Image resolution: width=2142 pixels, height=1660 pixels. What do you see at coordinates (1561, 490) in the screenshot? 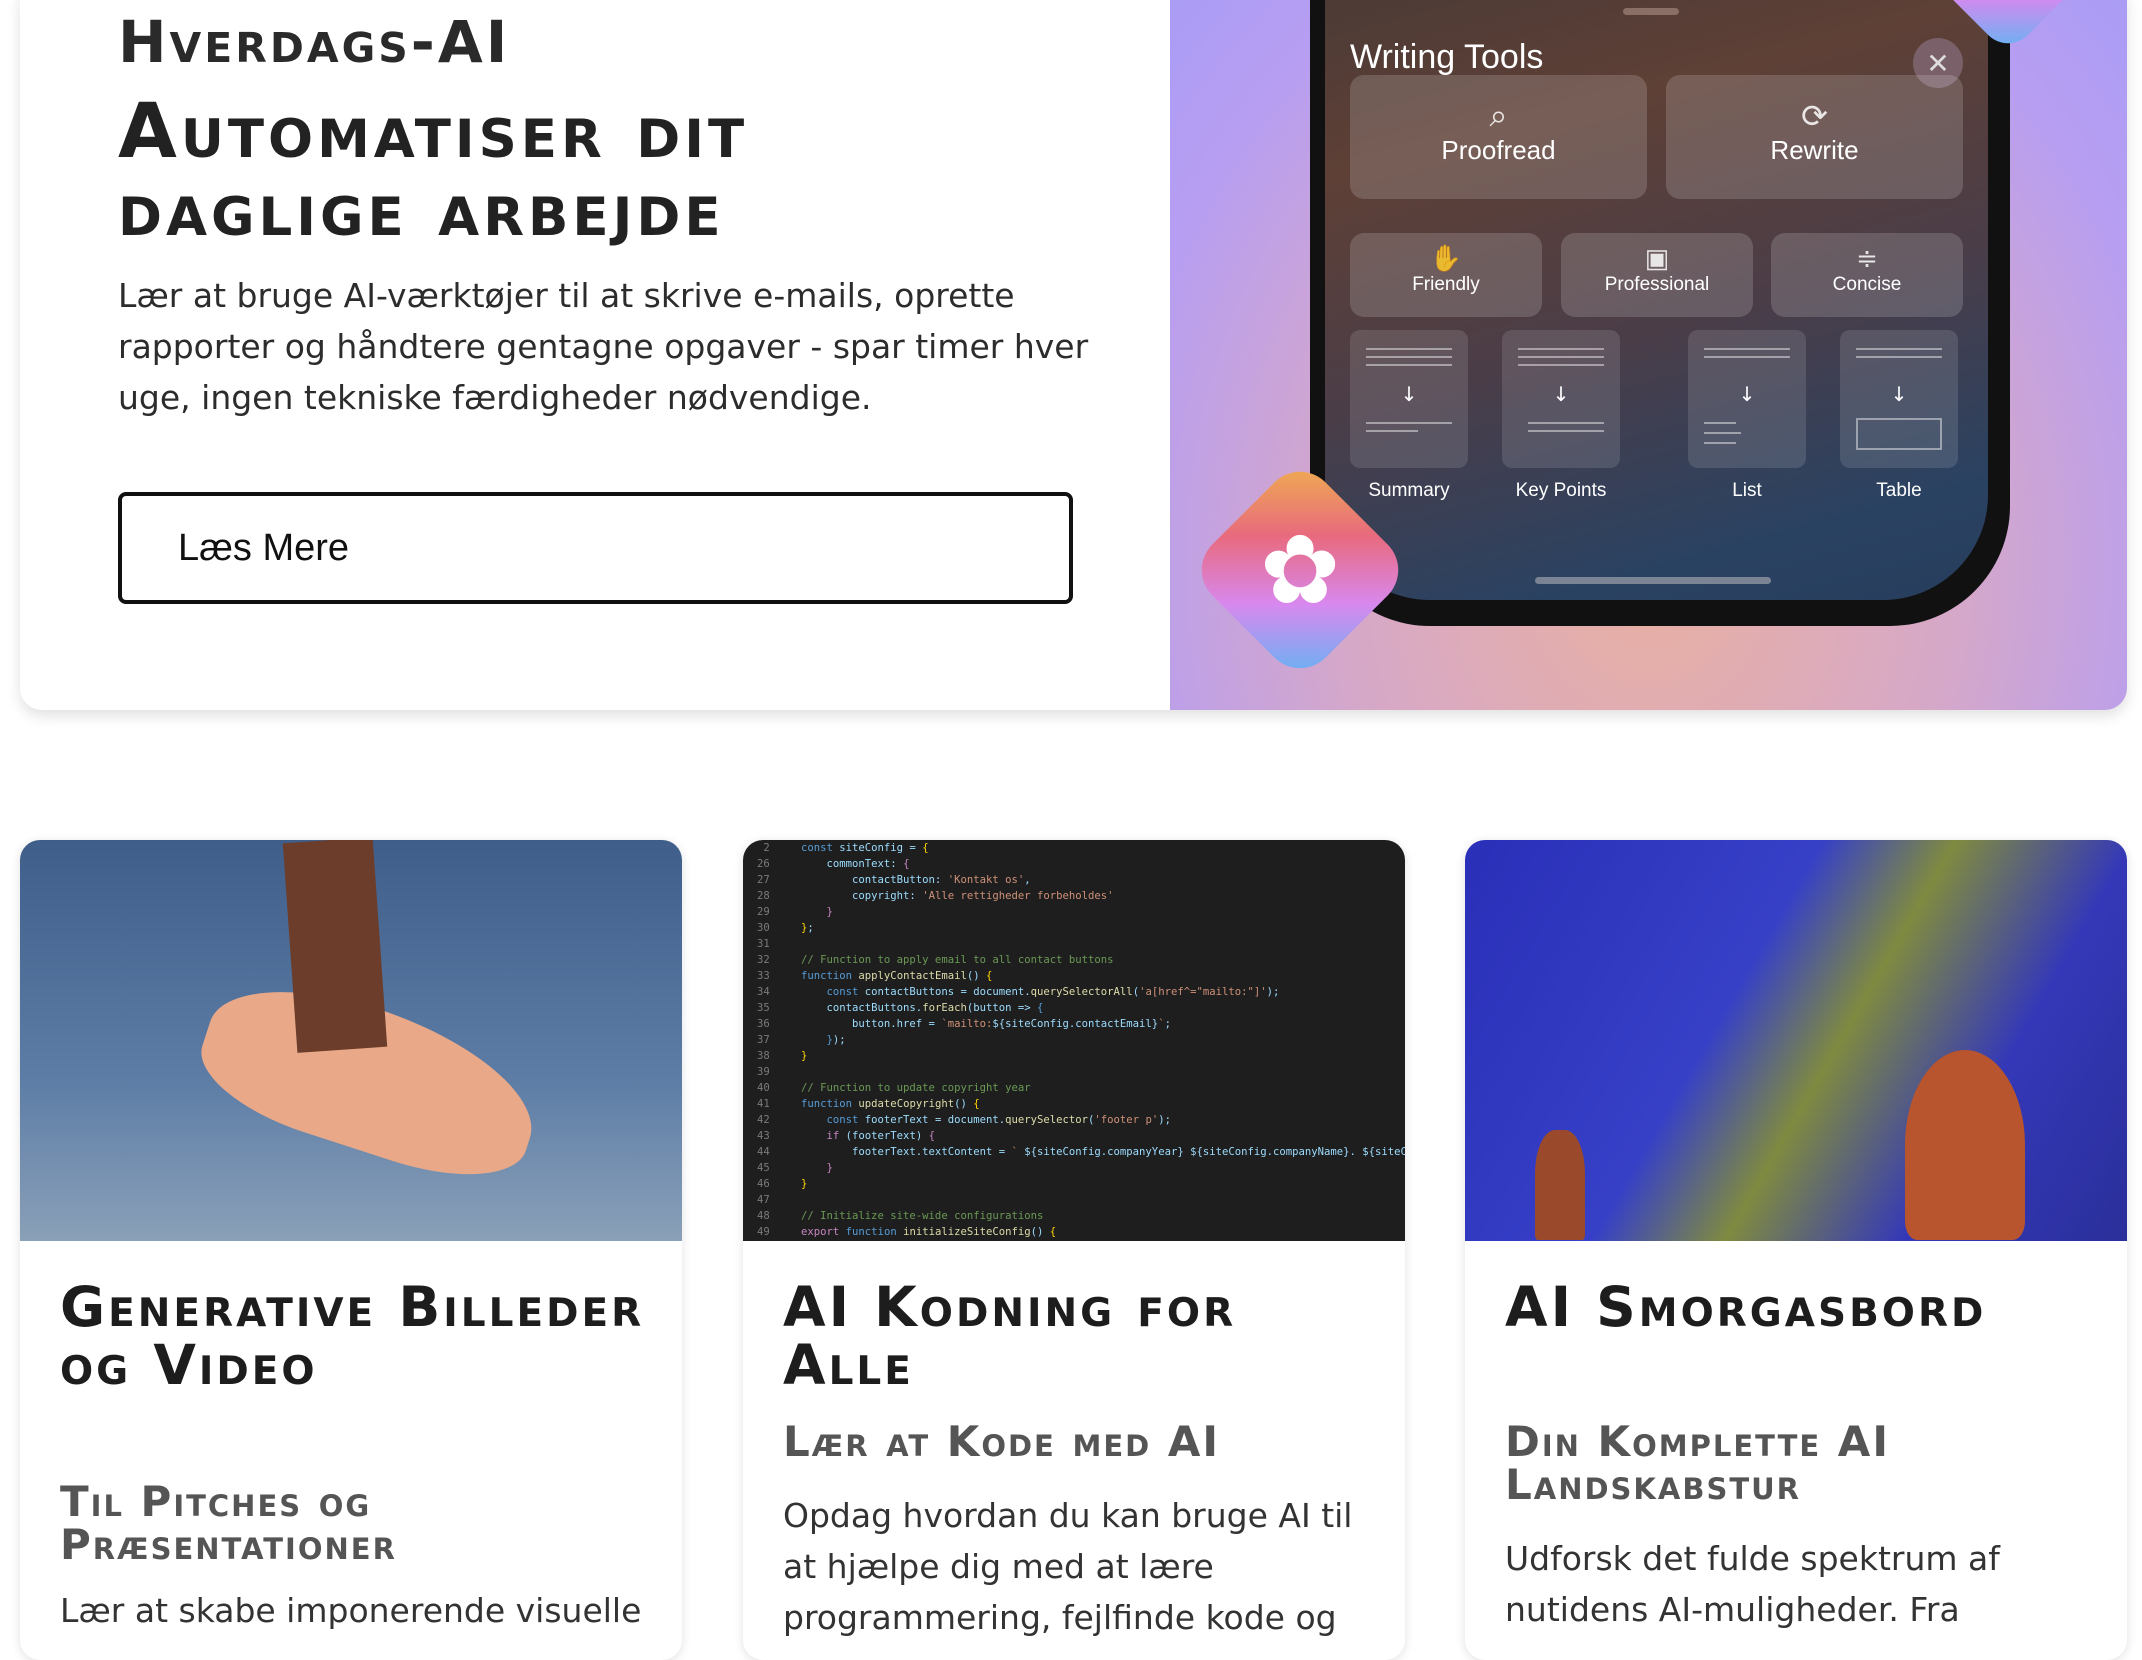
I see `format-label: Key Points` at bounding box center [1561, 490].